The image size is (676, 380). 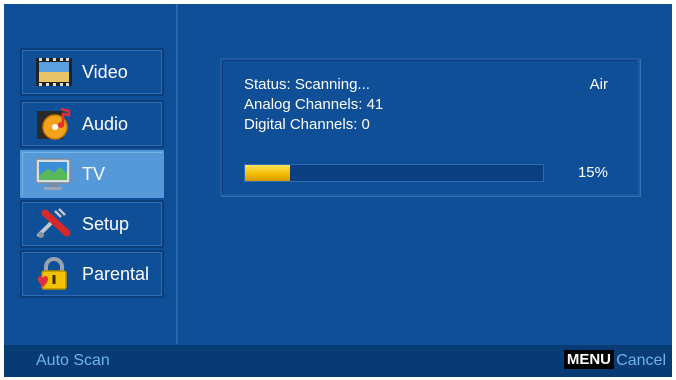 I want to click on tools-icon, so click(x=54, y=224).